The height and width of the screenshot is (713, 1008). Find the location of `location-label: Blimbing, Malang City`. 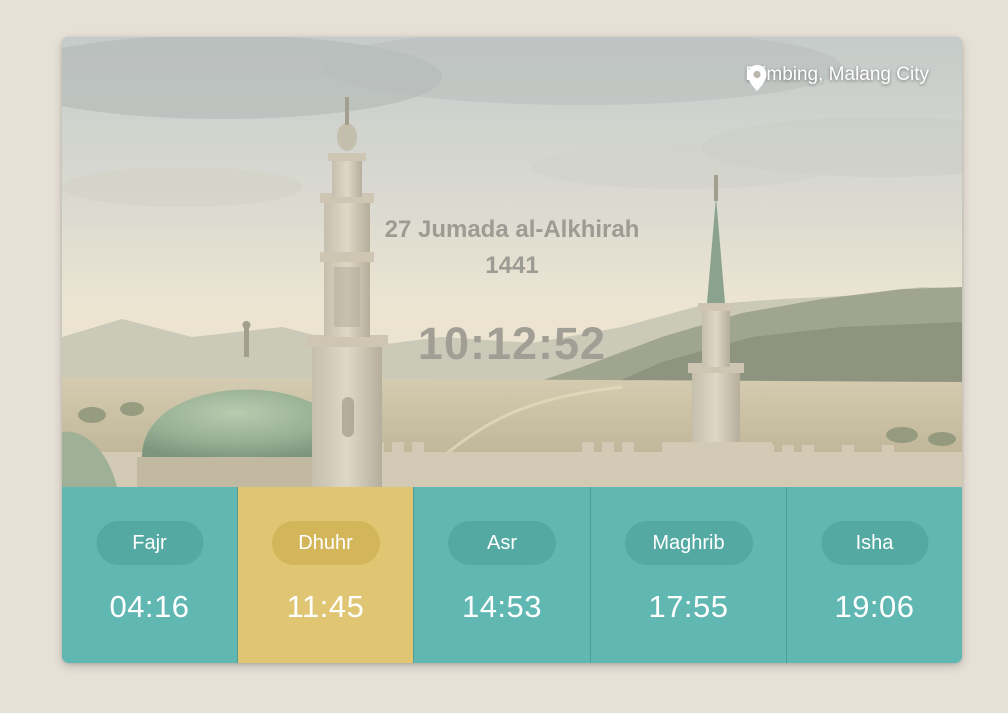

location-label: Blimbing, Malang City is located at coordinates (837, 74).